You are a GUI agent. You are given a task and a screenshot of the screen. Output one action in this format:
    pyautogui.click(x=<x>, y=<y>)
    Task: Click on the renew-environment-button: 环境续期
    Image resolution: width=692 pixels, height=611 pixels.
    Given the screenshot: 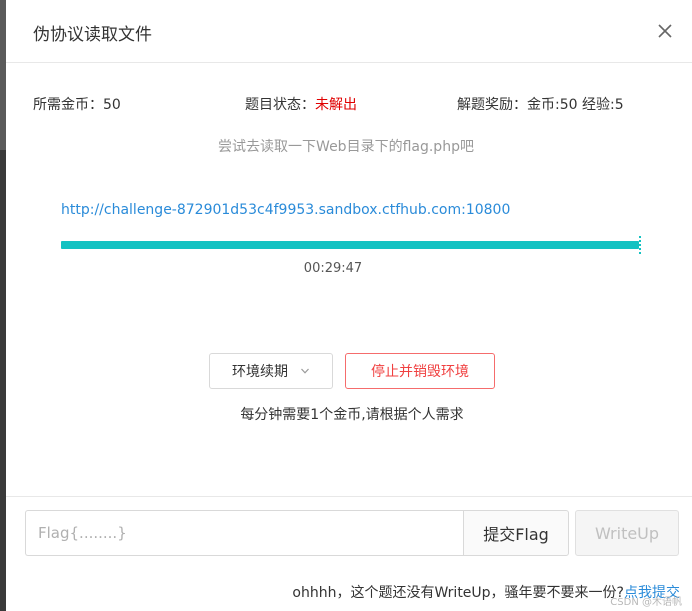 What is the action you would take?
    pyautogui.click(x=271, y=371)
    